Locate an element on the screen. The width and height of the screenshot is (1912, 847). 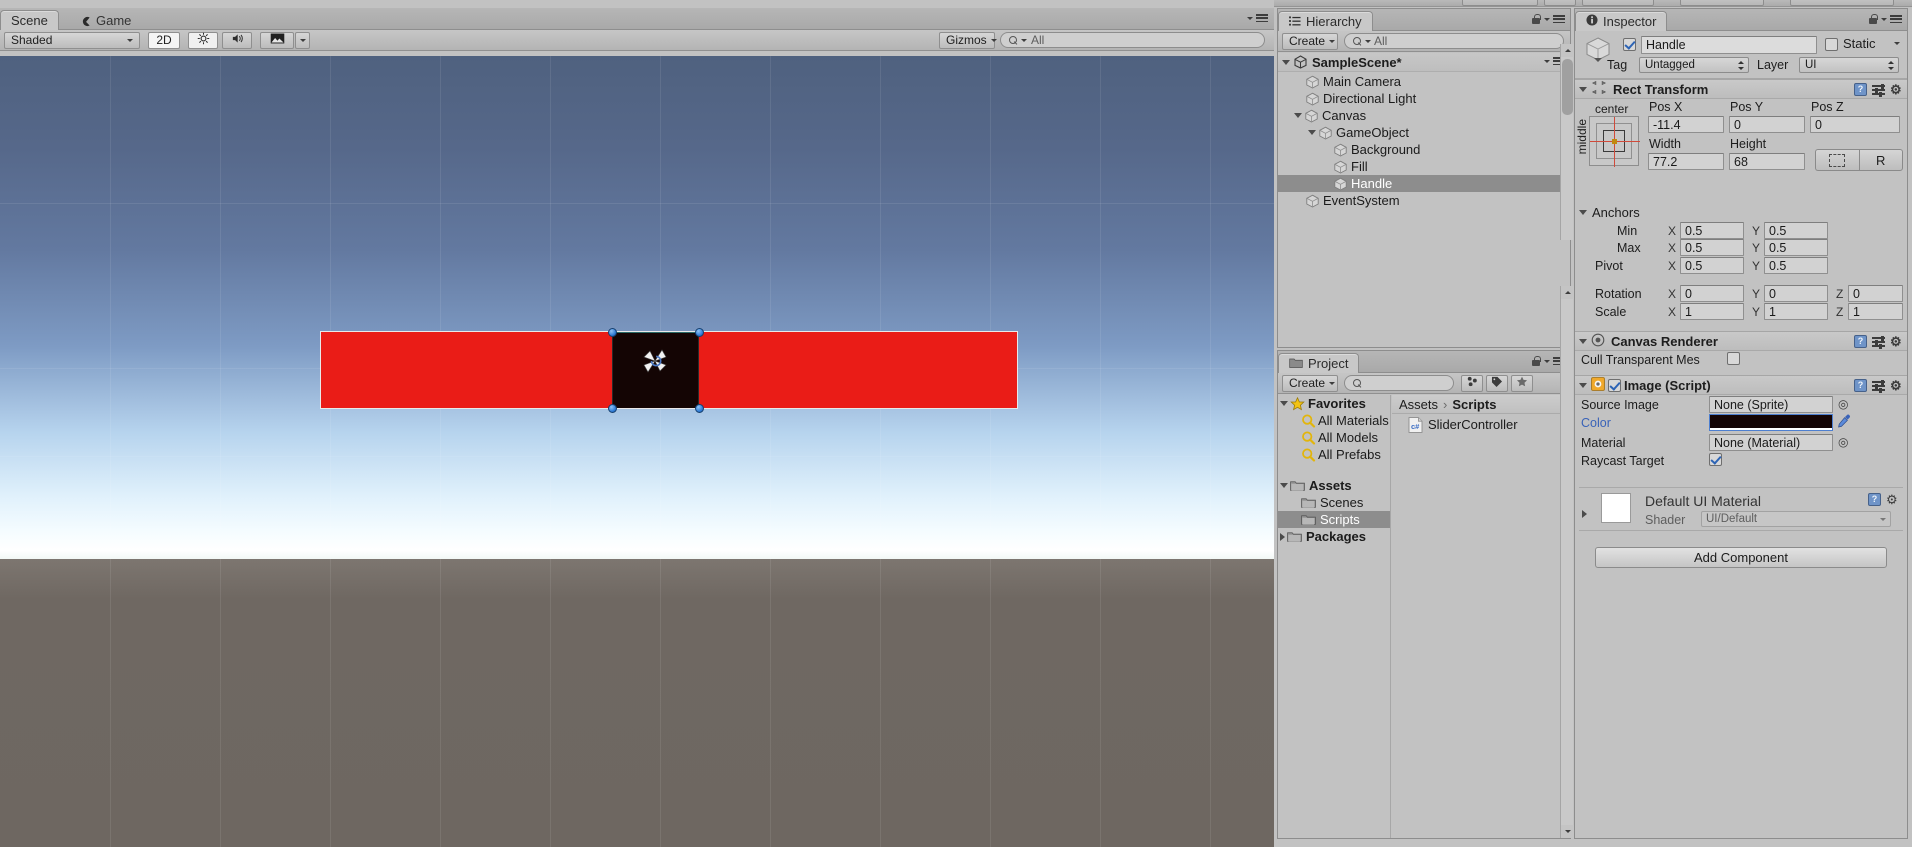
tab-hierarchy: Hierarchy is located at coordinates (1325, 21).